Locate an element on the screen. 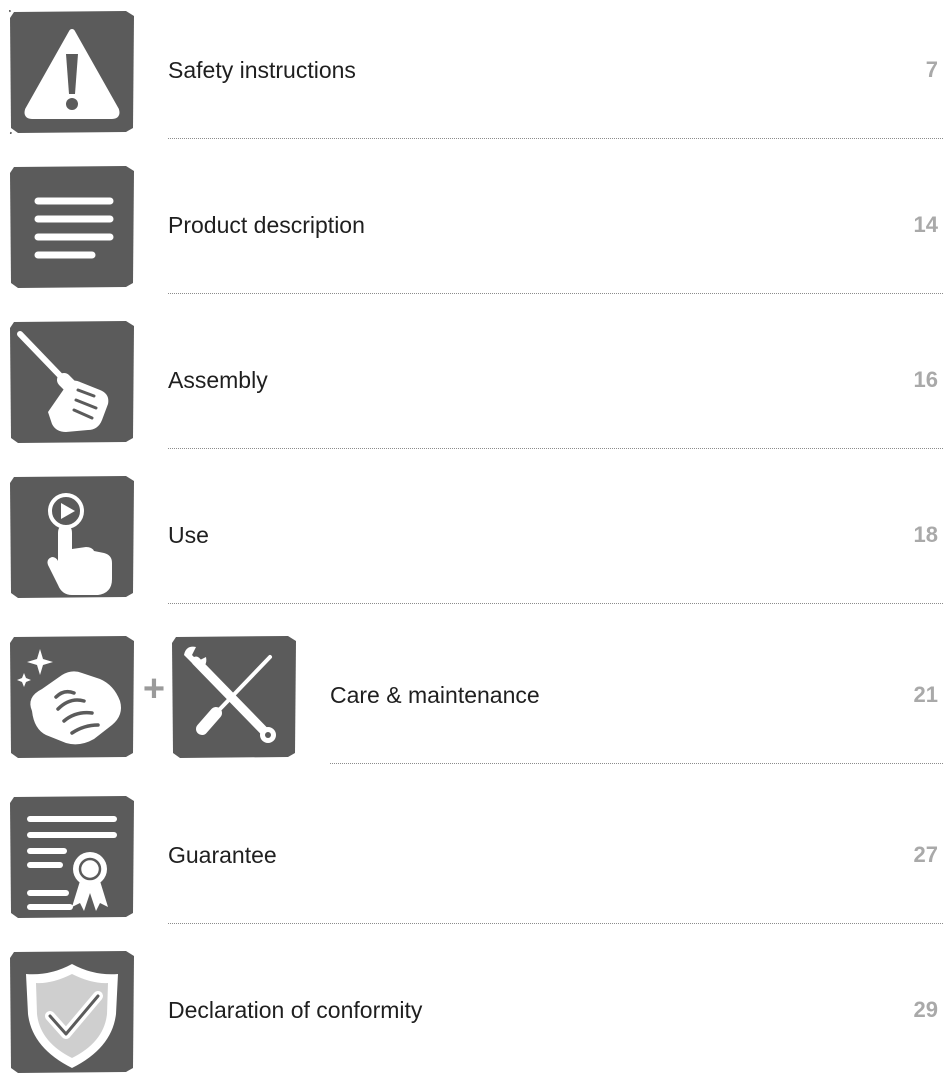  toc-entry-declaration-of-conformity: Declaration of conformity 29 is located at coordinates (471, 1010).